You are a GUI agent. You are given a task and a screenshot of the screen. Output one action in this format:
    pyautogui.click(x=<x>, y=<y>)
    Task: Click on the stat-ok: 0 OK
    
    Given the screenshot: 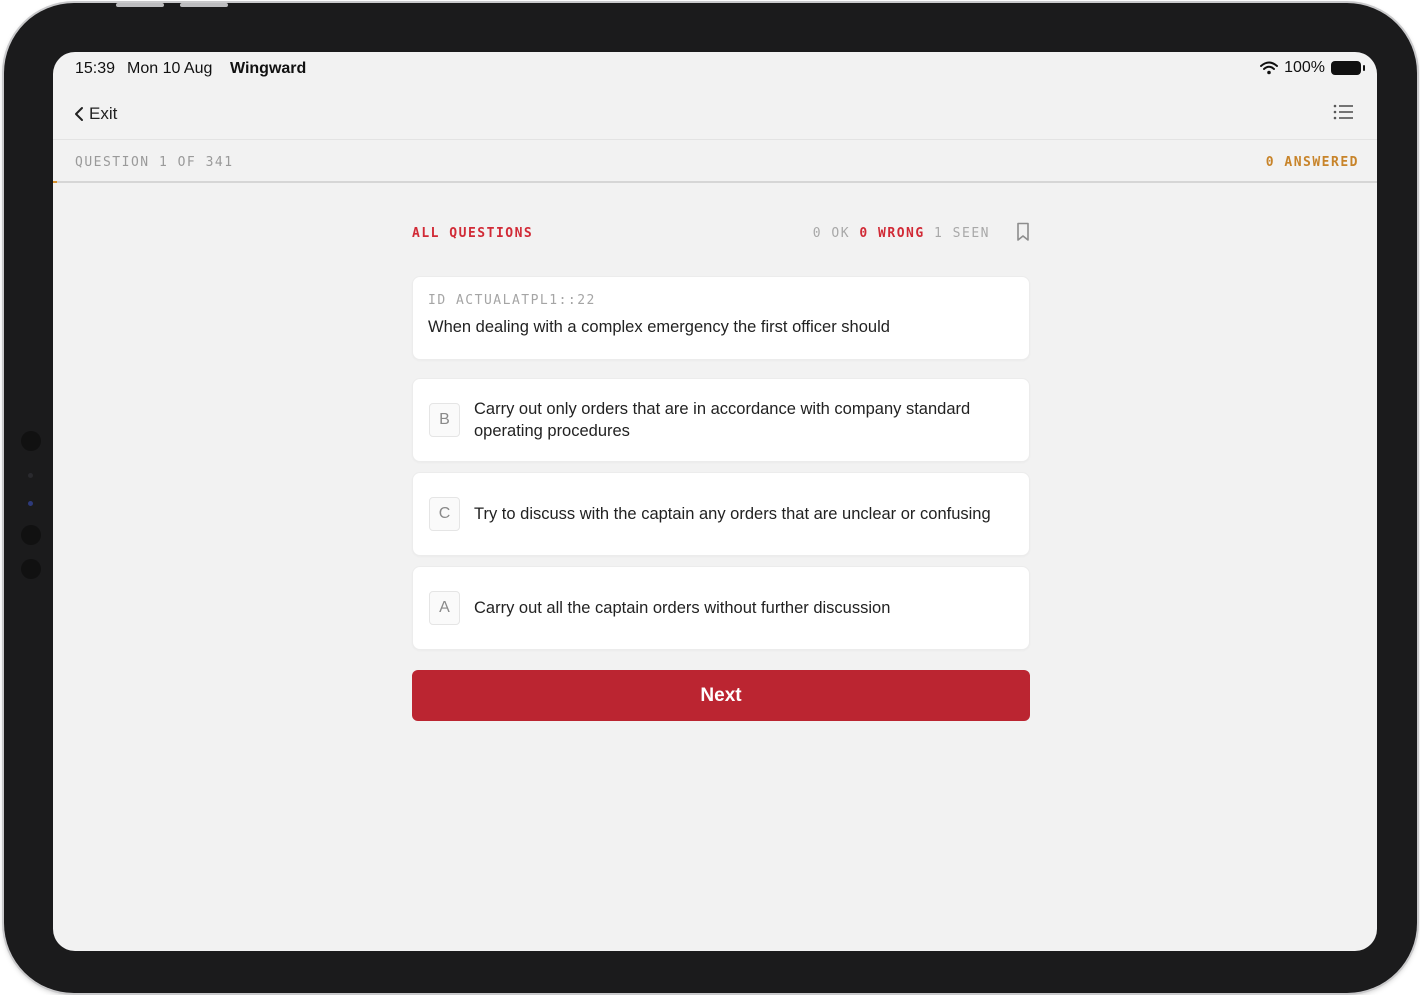 What is the action you would take?
    pyautogui.click(x=831, y=233)
    